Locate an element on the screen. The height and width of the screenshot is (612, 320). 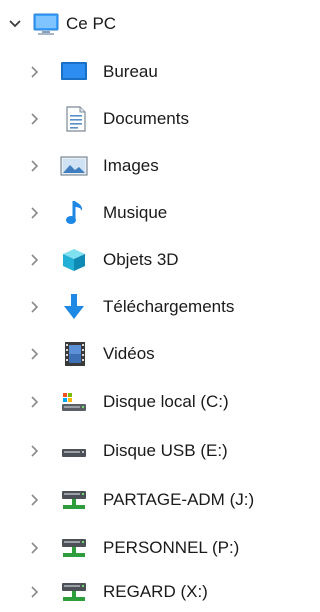
tree-item-objets-3d: Objets 3D is located at coordinates (148, 260).